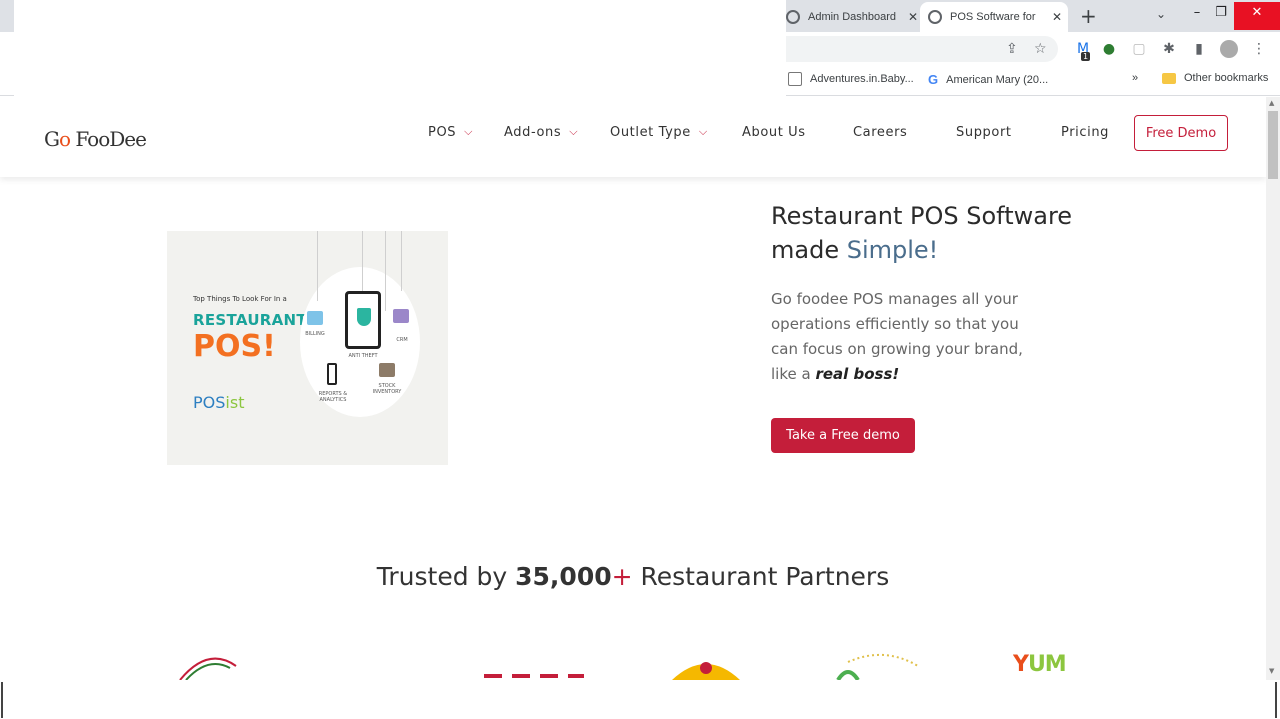 This screenshot has height=719, width=1280. What do you see at coordinates (961, 233) in the screenshot?
I see `hero-headline: Restaurant POS Software made Simple!` at bounding box center [961, 233].